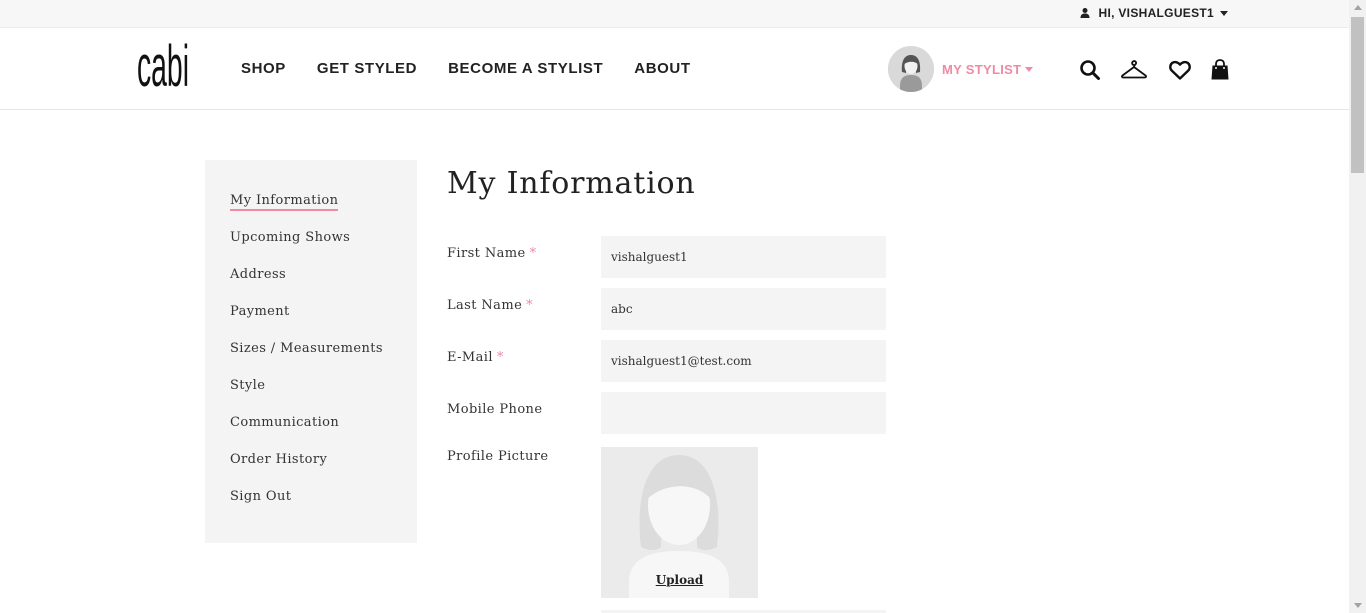 The width and height of the screenshot is (1366, 613). Describe the element at coordinates (982, 69) in the screenshot. I see `my-stylist-label: MY STYLIST` at that location.